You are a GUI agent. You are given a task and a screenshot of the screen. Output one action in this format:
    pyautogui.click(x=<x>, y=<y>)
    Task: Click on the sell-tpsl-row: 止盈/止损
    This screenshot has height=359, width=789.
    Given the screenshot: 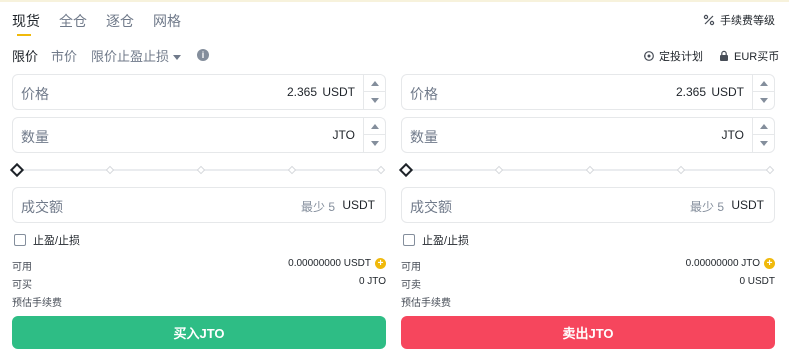 What is the action you would take?
    pyautogui.click(x=436, y=240)
    